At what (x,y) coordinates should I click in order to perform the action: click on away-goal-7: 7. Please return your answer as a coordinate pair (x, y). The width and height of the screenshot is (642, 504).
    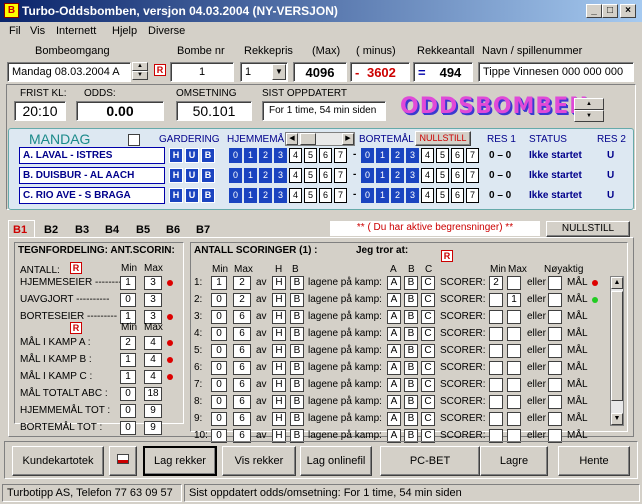
    Looking at the image, I should click on (472, 175).